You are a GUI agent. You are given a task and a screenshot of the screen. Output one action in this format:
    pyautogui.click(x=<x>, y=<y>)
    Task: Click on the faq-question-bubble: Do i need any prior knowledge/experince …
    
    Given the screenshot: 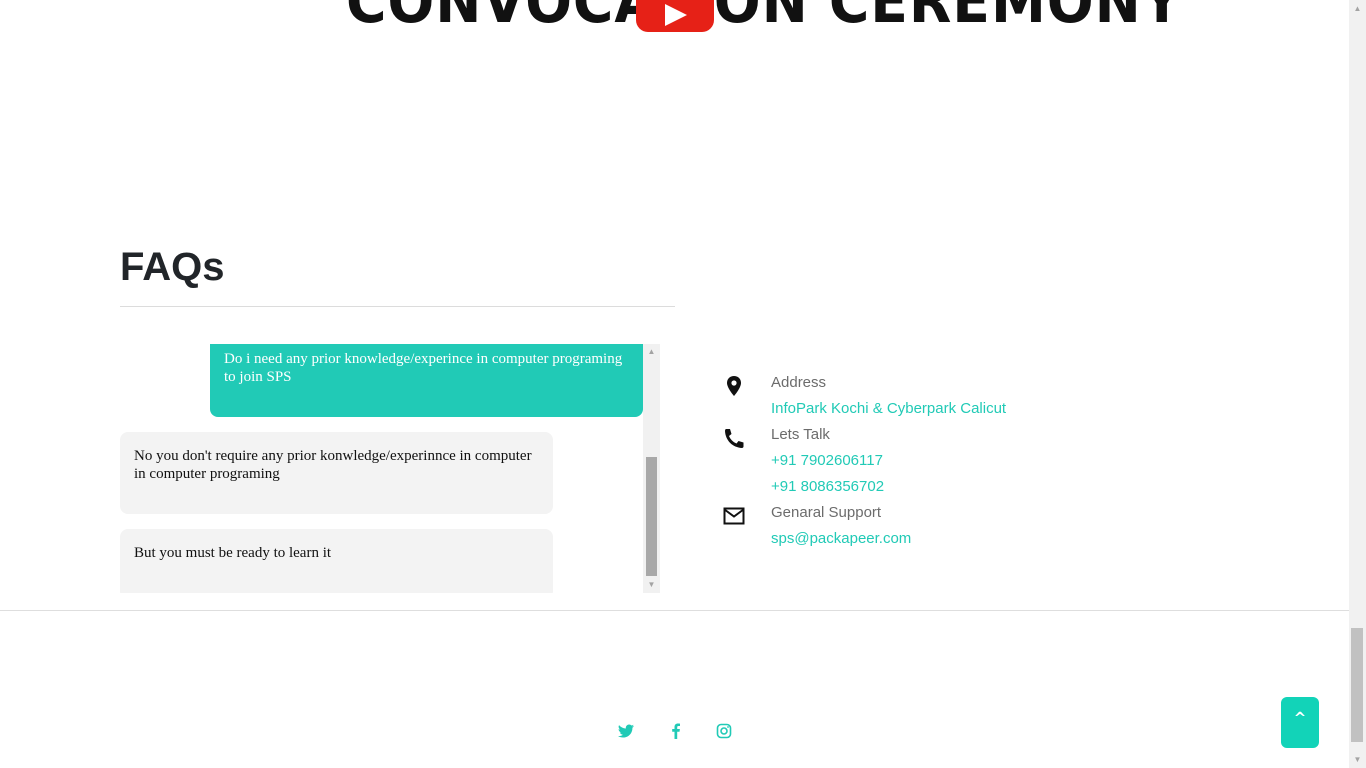 What is the action you would take?
    pyautogui.click(x=426, y=380)
    